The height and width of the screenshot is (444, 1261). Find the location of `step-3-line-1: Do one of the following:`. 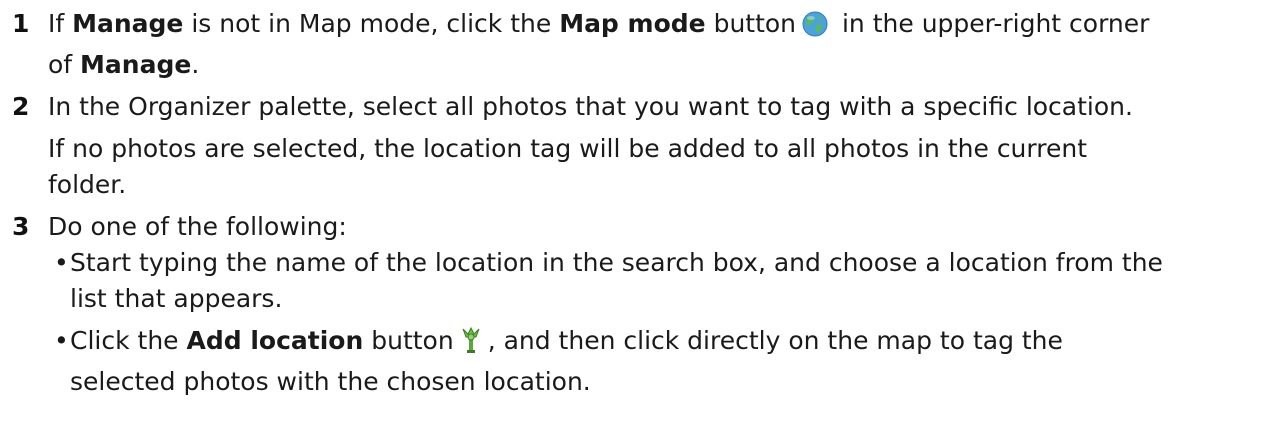

step-3-line-1: Do one of the following: is located at coordinates (197, 226).